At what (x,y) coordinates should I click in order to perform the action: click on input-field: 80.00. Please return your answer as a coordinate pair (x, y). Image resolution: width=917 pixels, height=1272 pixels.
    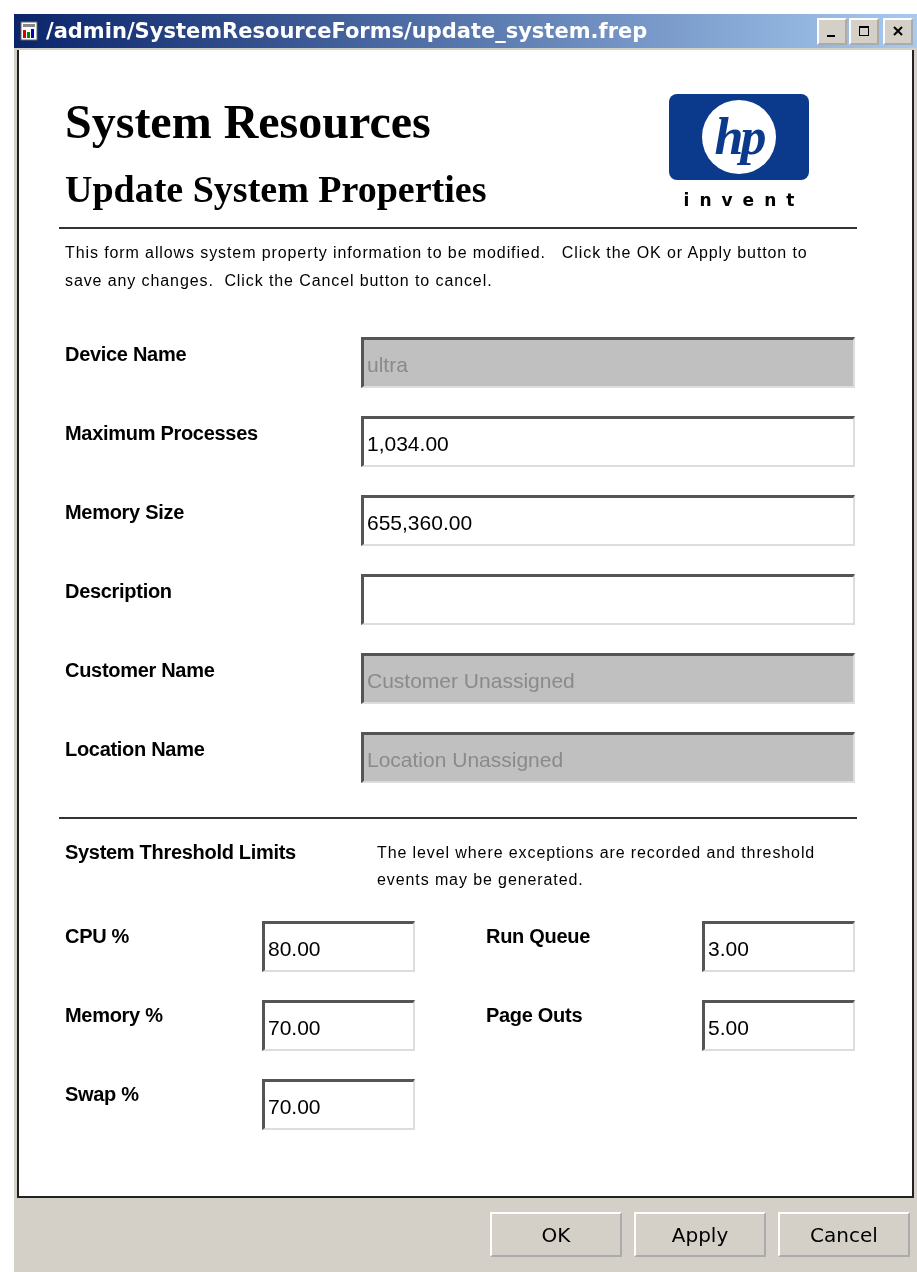
    Looking at the image, I should click on (338, 946).